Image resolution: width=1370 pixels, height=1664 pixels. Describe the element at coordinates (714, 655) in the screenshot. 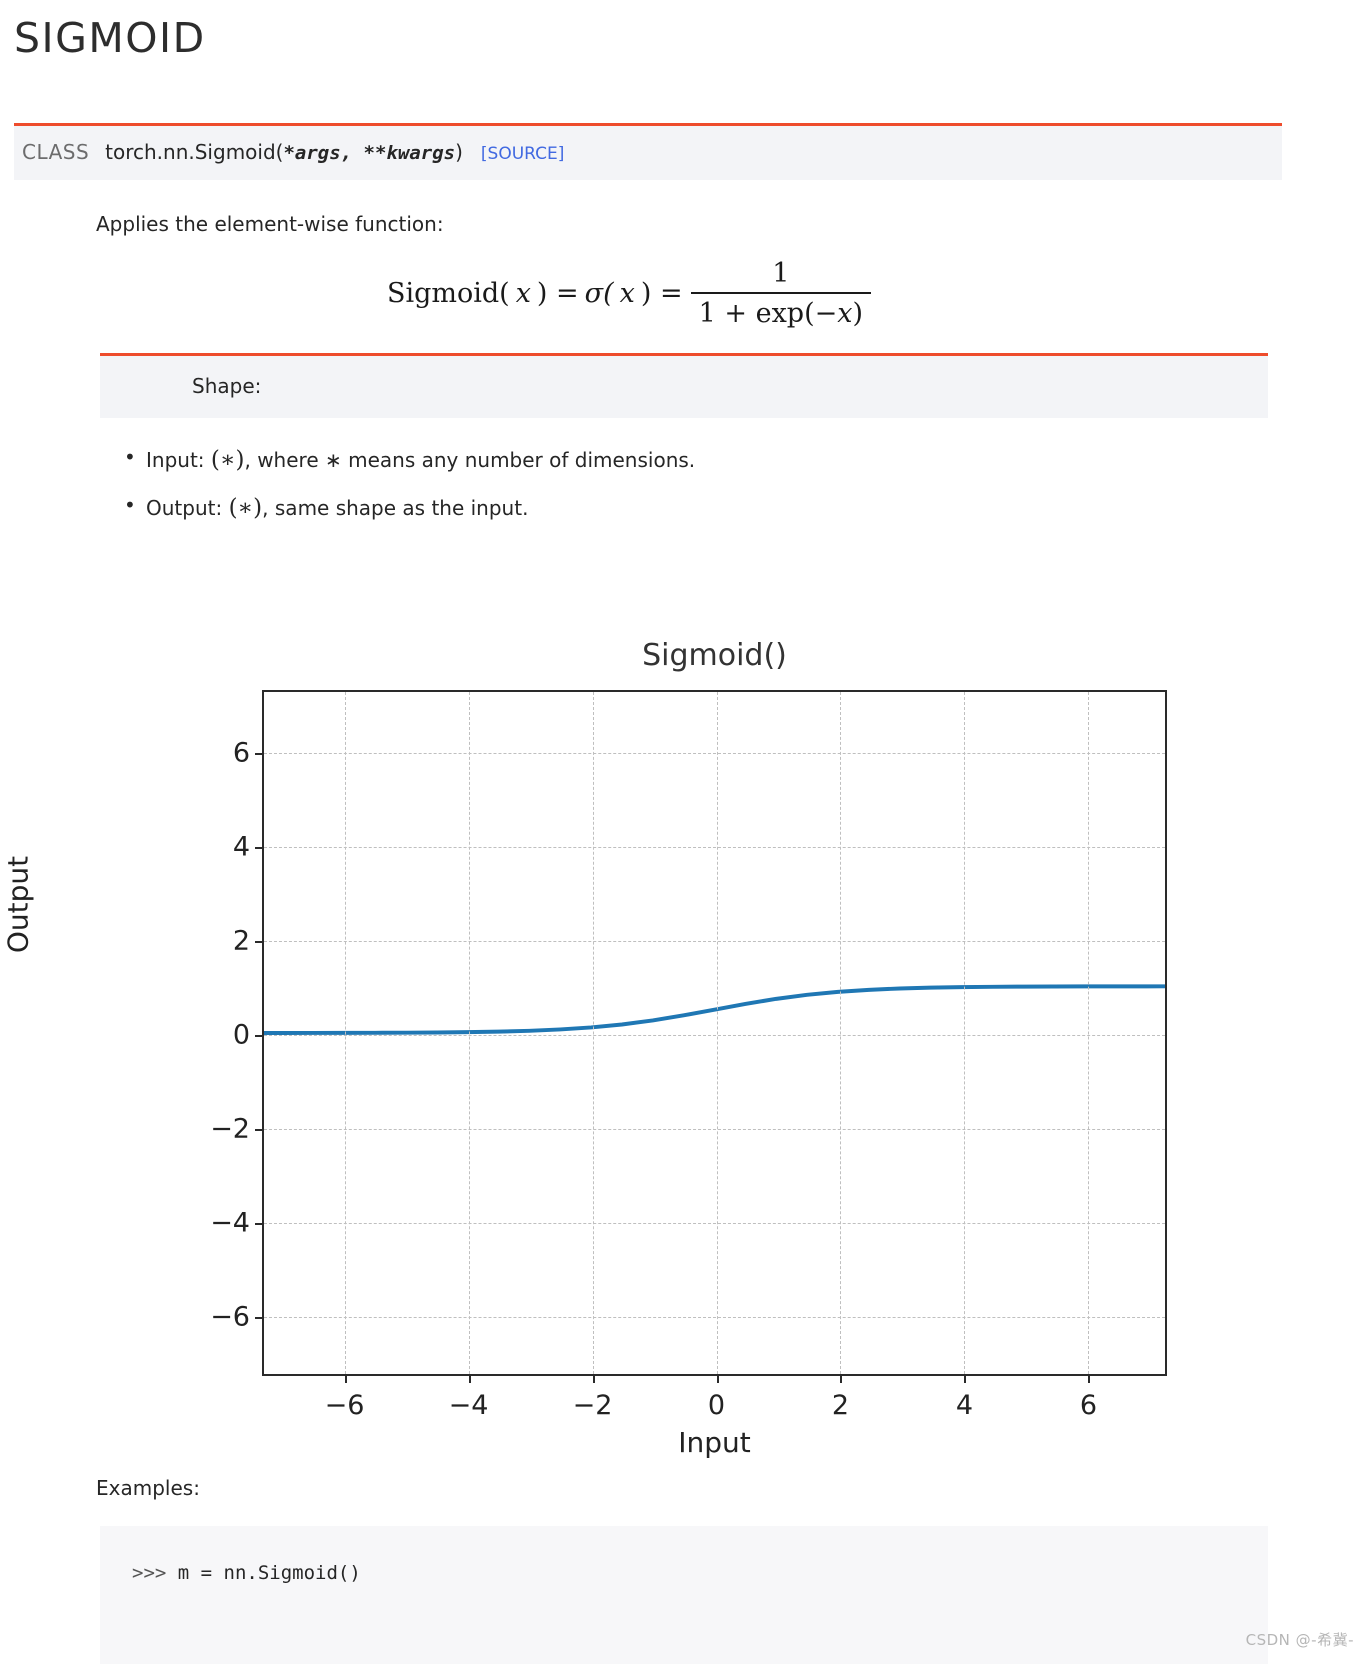

I see `chart-title: Sigmoid()` at that location.